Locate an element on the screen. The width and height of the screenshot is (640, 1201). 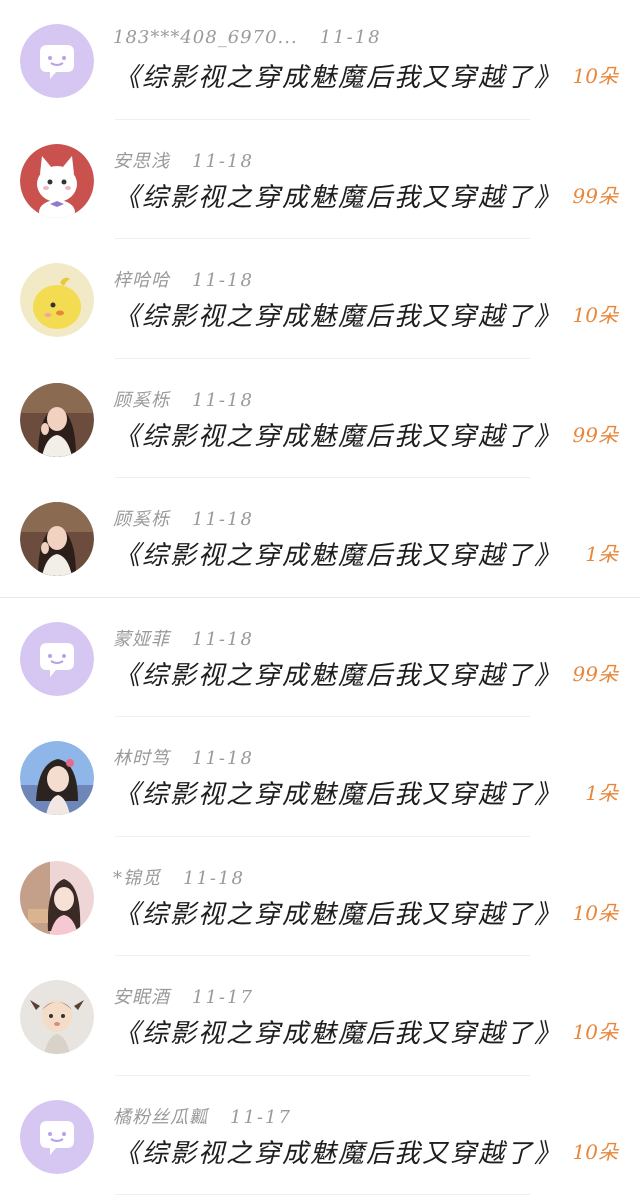
list-item: 顾奚栎 11-18 《综影视之穿成魅魔后我又穿越了》 99朵 is located at coordinates (320, 418).